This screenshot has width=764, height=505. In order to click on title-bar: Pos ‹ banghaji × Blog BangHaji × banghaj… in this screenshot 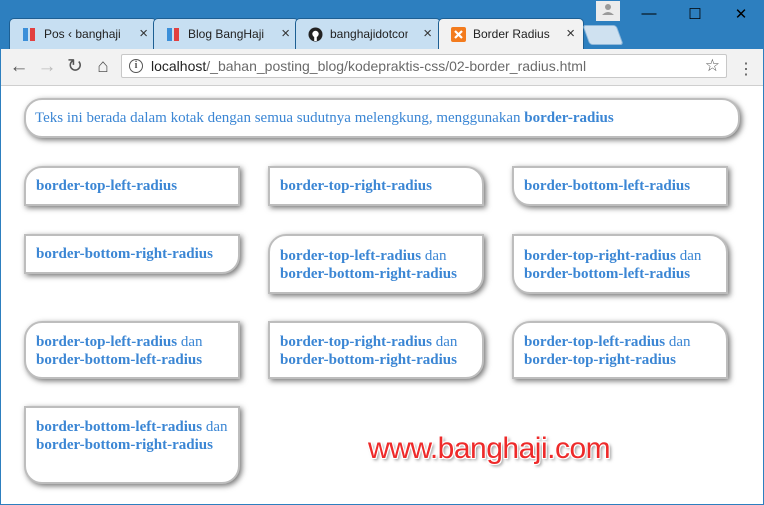, I will do `click(382, 25)`.